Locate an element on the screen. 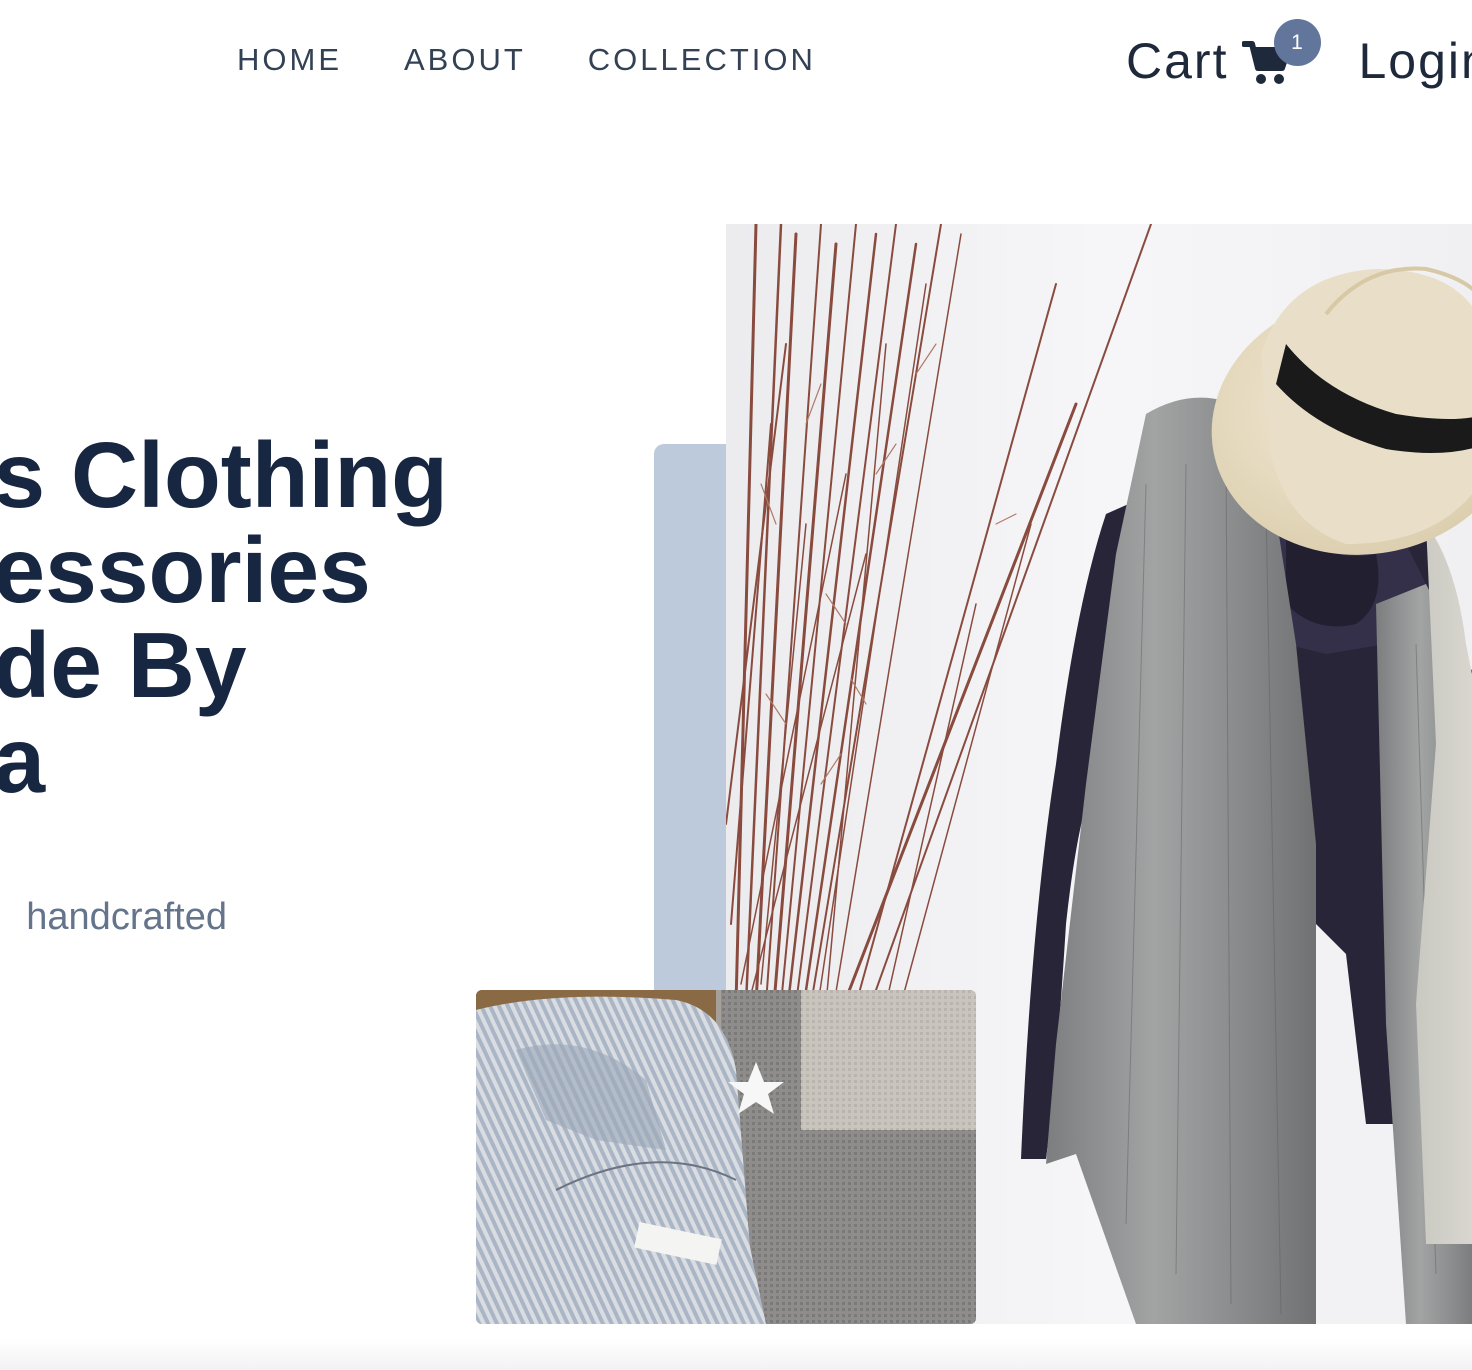 The width and height of the screenshot is (1472, 1370). hero-secondary-image is located at coordinates (726, 1157).